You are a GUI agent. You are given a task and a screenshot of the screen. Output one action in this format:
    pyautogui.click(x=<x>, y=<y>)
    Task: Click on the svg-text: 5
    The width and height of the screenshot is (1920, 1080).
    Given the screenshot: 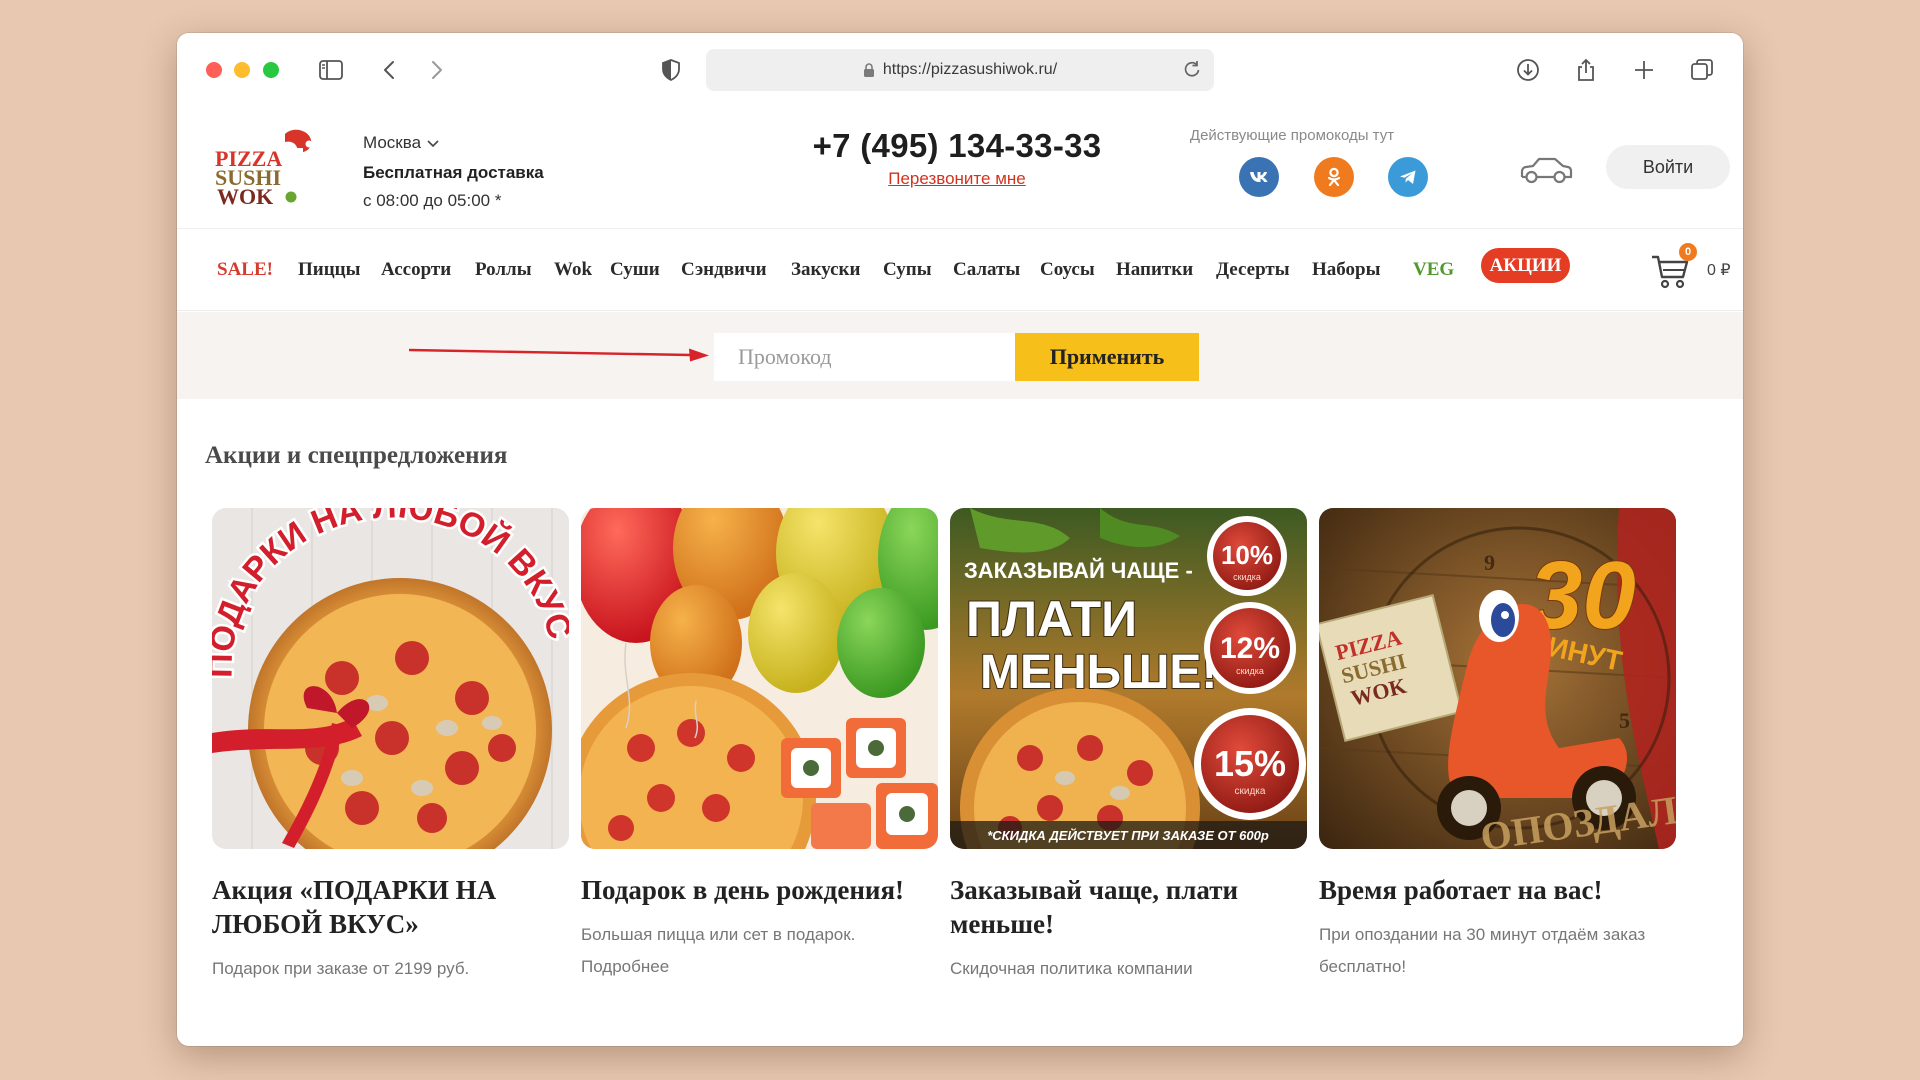 What is the action you would take?
    pyautogui.click(x=1624, y=720)
    